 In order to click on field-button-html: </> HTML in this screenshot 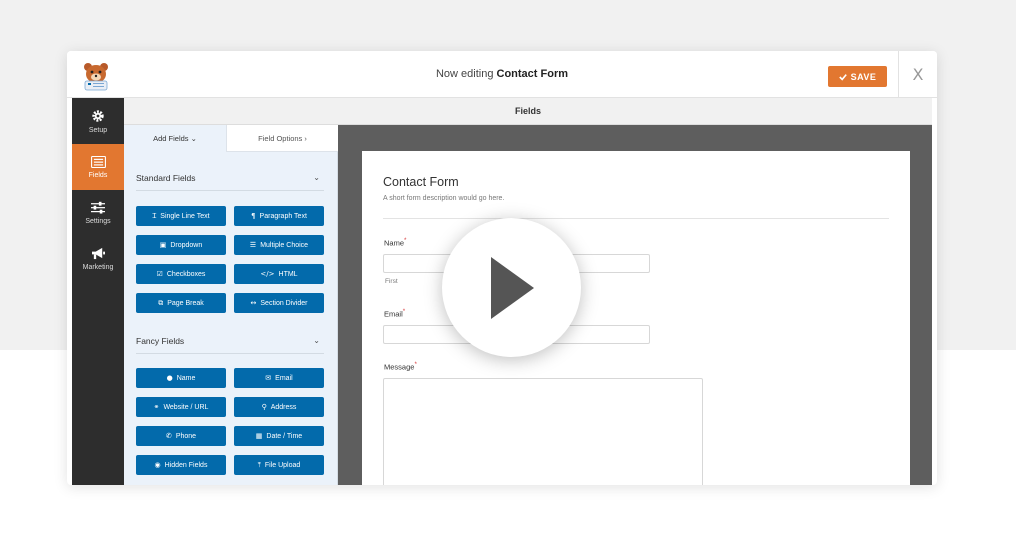, I will do `click(279, 274)`.